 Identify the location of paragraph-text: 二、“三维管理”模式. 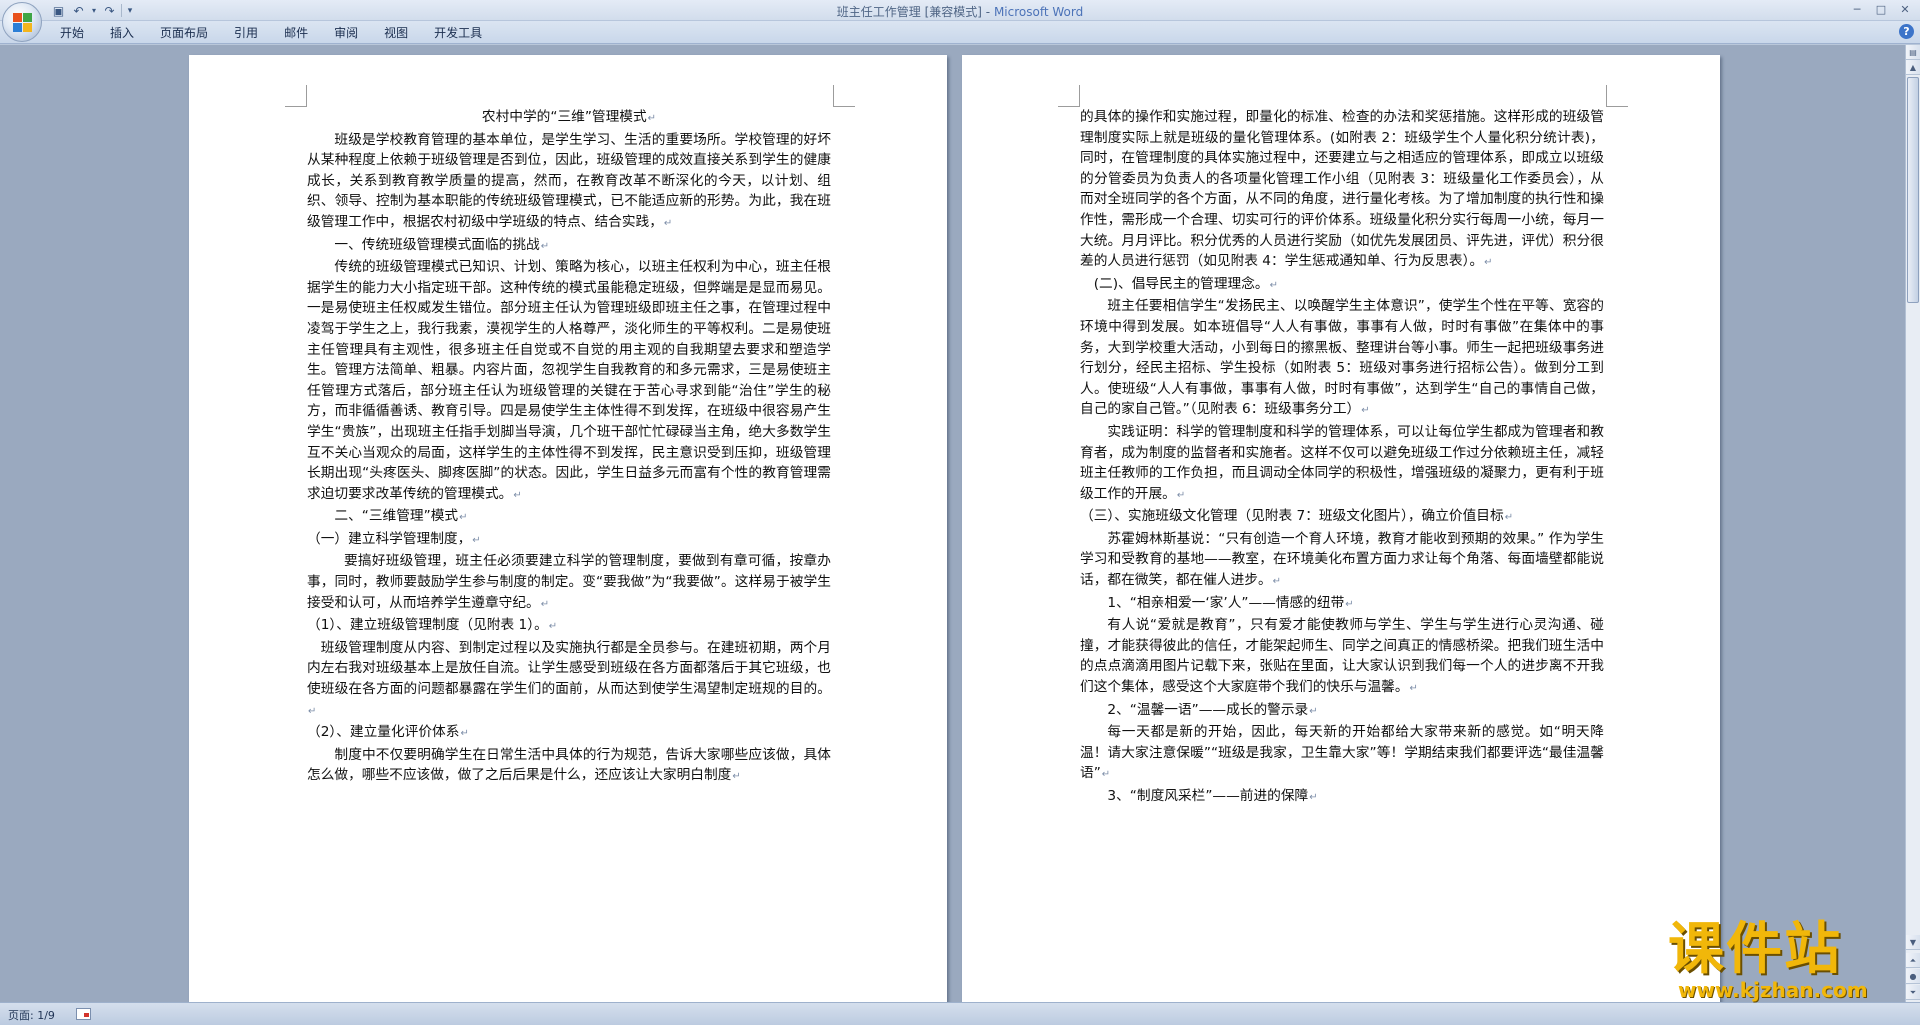
(396, 516).